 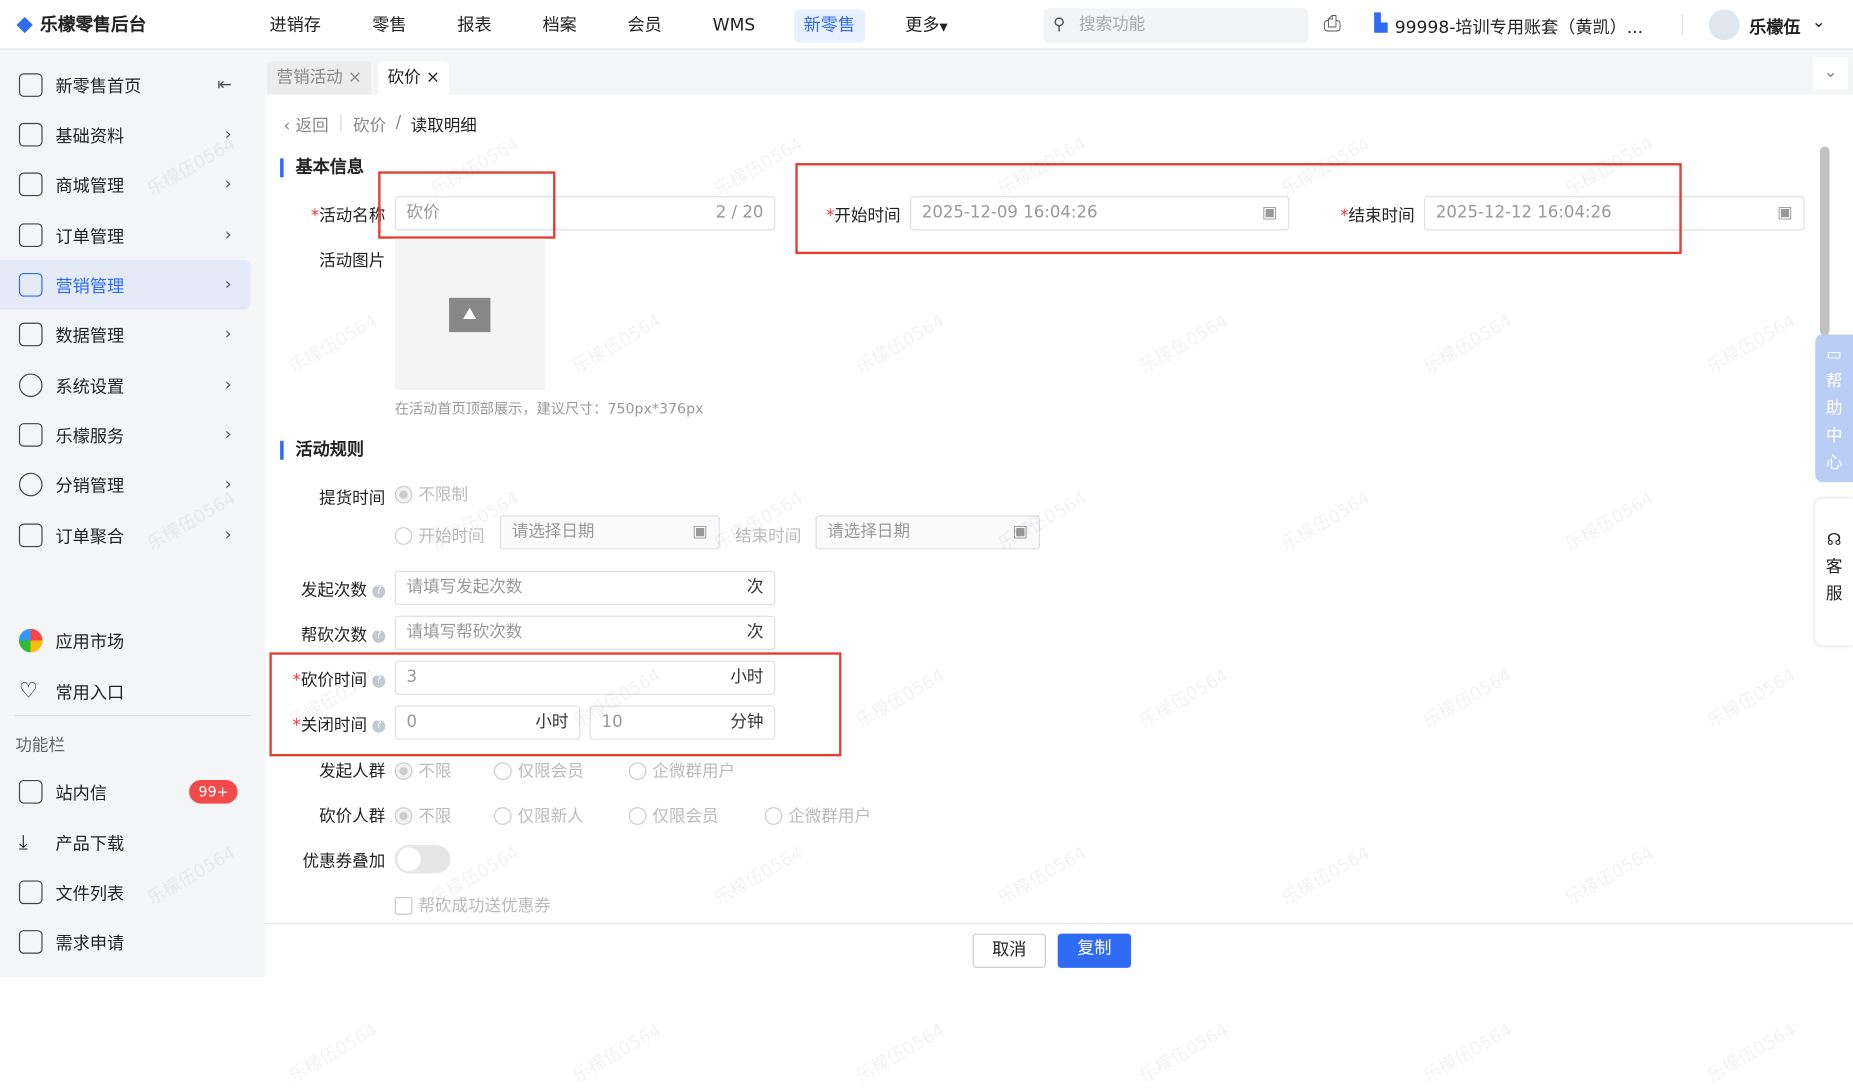 I want to click on nav-more: 更多▼, so click(x=926, y=25).